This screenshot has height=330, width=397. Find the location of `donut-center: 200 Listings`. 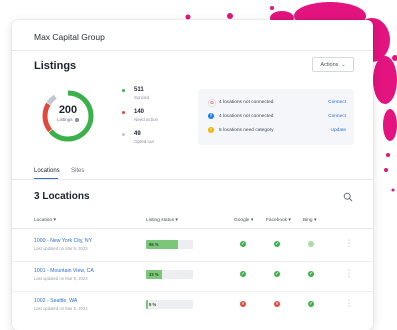

donut-center: 200 Listings is located at coordinates (68, 113).